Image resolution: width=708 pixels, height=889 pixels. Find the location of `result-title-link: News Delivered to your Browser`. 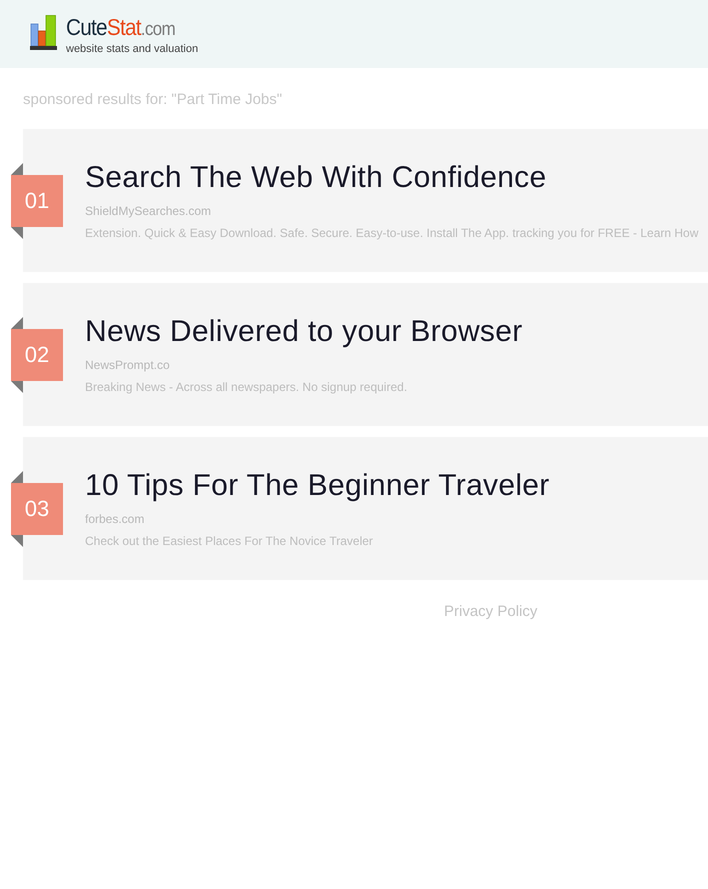

result-title-link: News Delivered to your Browser is located at coordinates (303, 332).